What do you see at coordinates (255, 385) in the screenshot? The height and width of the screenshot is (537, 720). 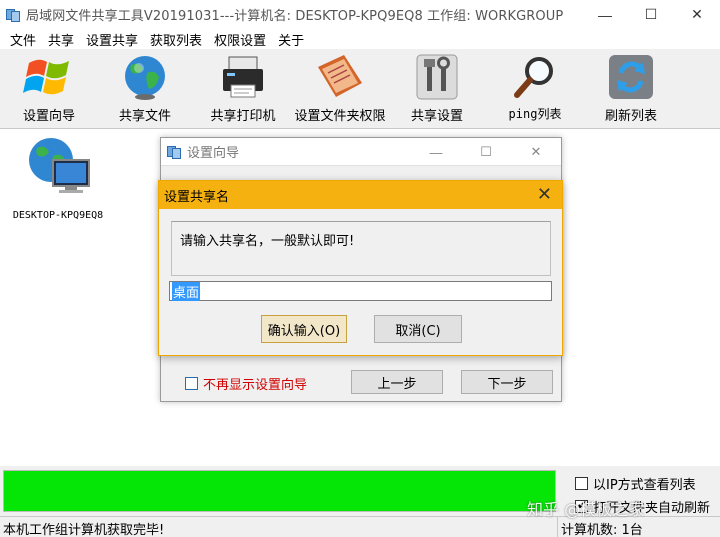 I see `no-show-wizard-label: 不再显示设置向导` at bounding box center [255, 385].